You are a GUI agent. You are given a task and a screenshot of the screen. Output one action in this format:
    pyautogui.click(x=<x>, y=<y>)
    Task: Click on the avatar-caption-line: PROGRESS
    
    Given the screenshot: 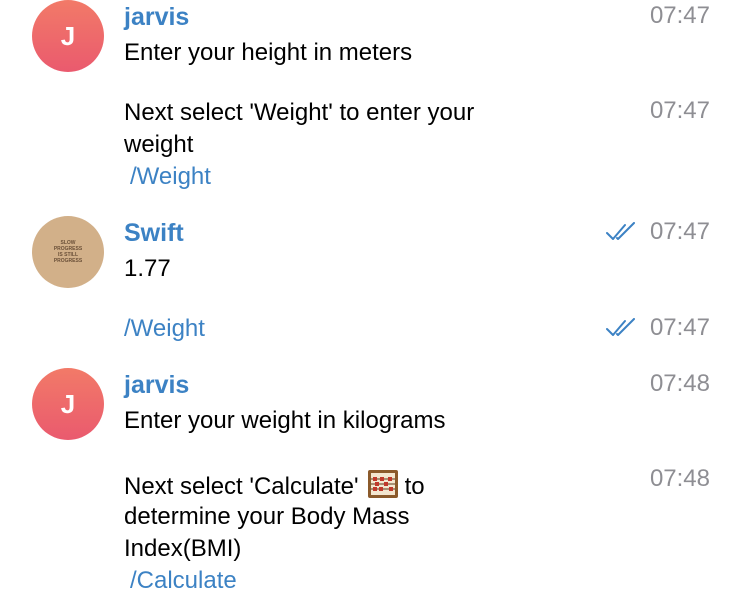 What is the action you would take?
    pyautogui.click(x=68, y=261)
    